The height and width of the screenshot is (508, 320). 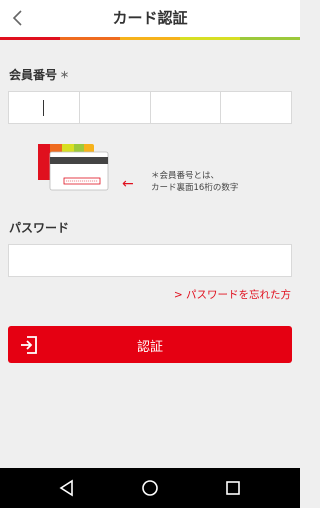 What do you see at coordinates (185, 176) in the screenshot?
I see `hint-line-1: ＊会員番号とは、` at bounding box center [185, 176].